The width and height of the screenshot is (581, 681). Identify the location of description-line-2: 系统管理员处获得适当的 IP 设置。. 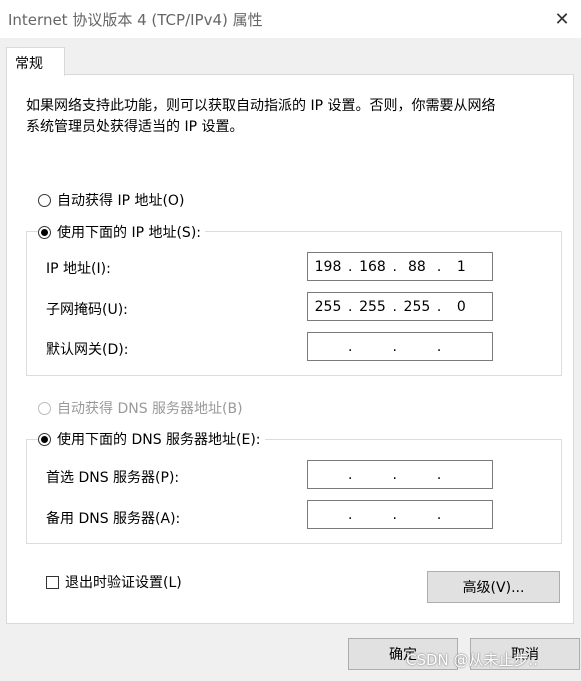
(135, 127).